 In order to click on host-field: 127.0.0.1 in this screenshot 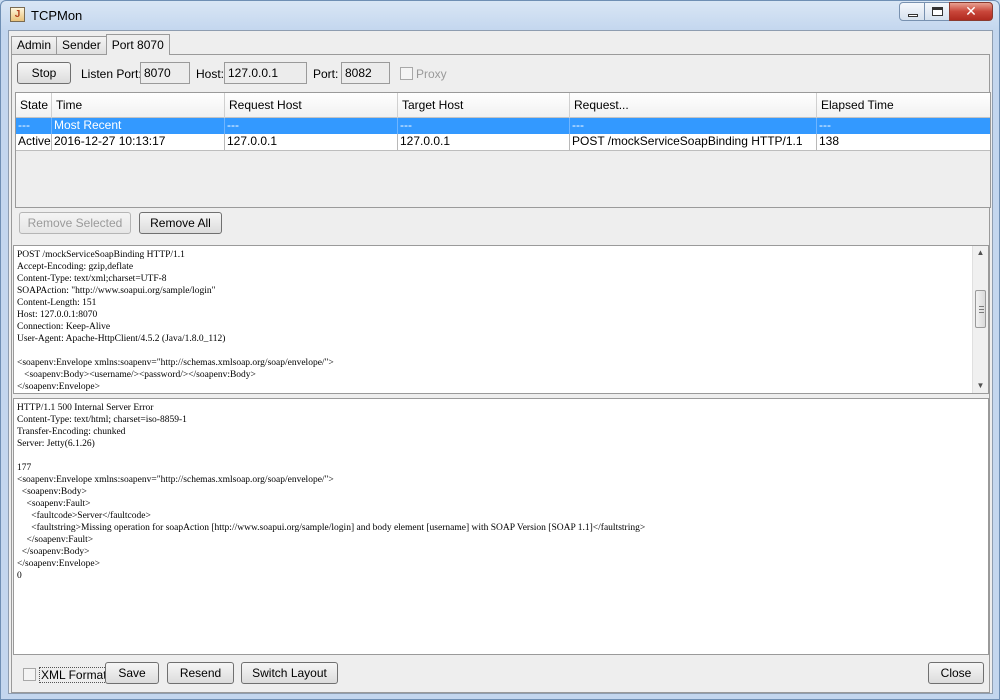, I will do `click(265, 73)`.